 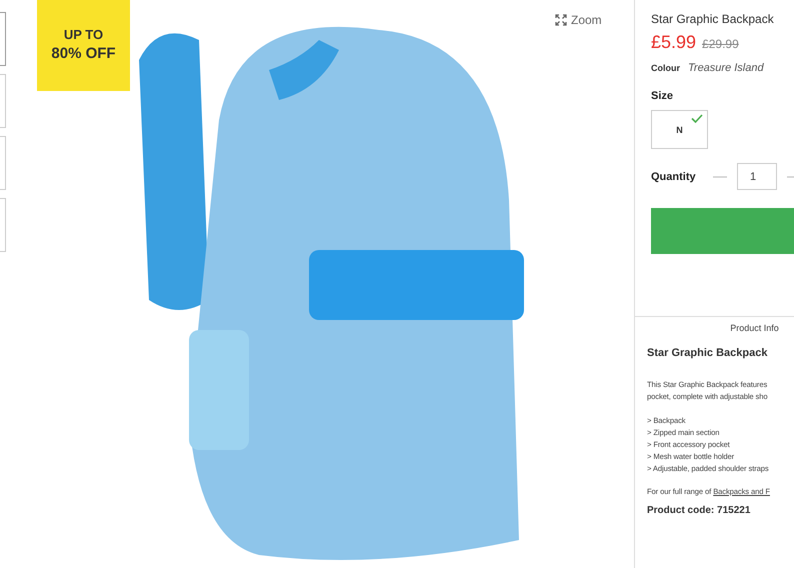 What do you see at coordinates (720, 176) in the screenshot?
I see `minus-icon` at bounding box center [720, 176].